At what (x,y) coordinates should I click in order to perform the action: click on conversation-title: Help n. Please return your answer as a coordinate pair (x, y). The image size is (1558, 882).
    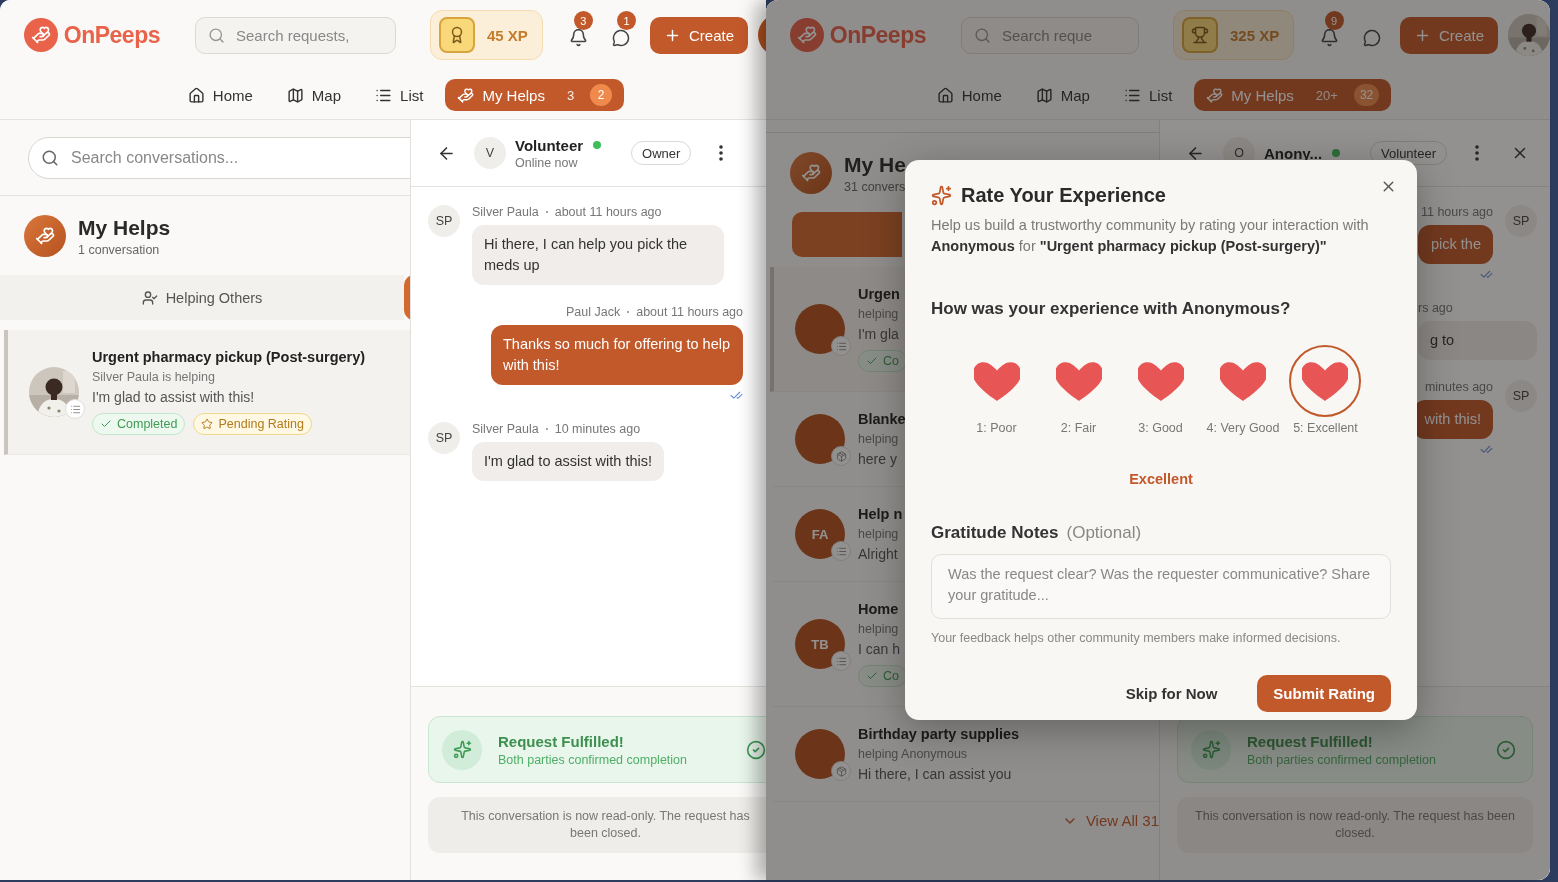
    Looking at the image, I should click on (880, 514).